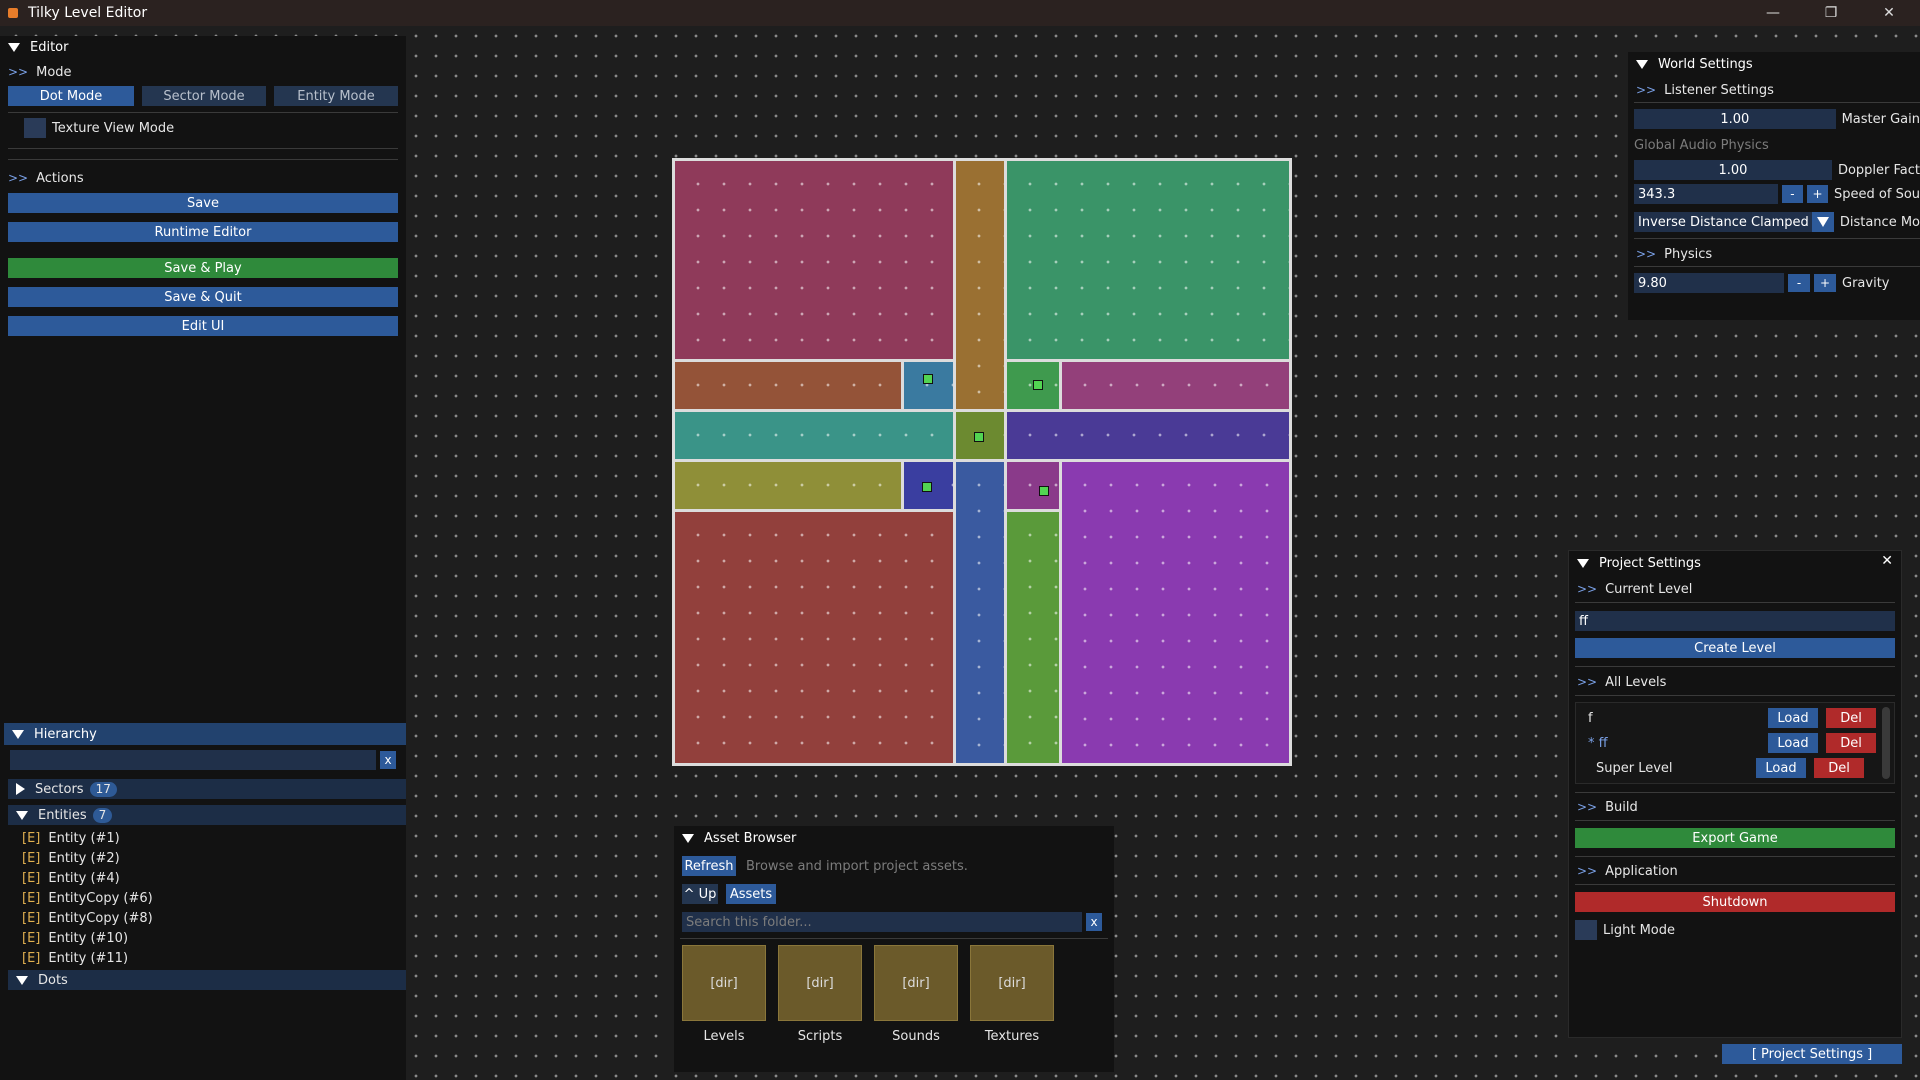 The width and height of the screenshot is (1920, 1080). Describe the element at coordinates (1886, 743) in the screenshot. I see `levels-scrollbar` at that location.